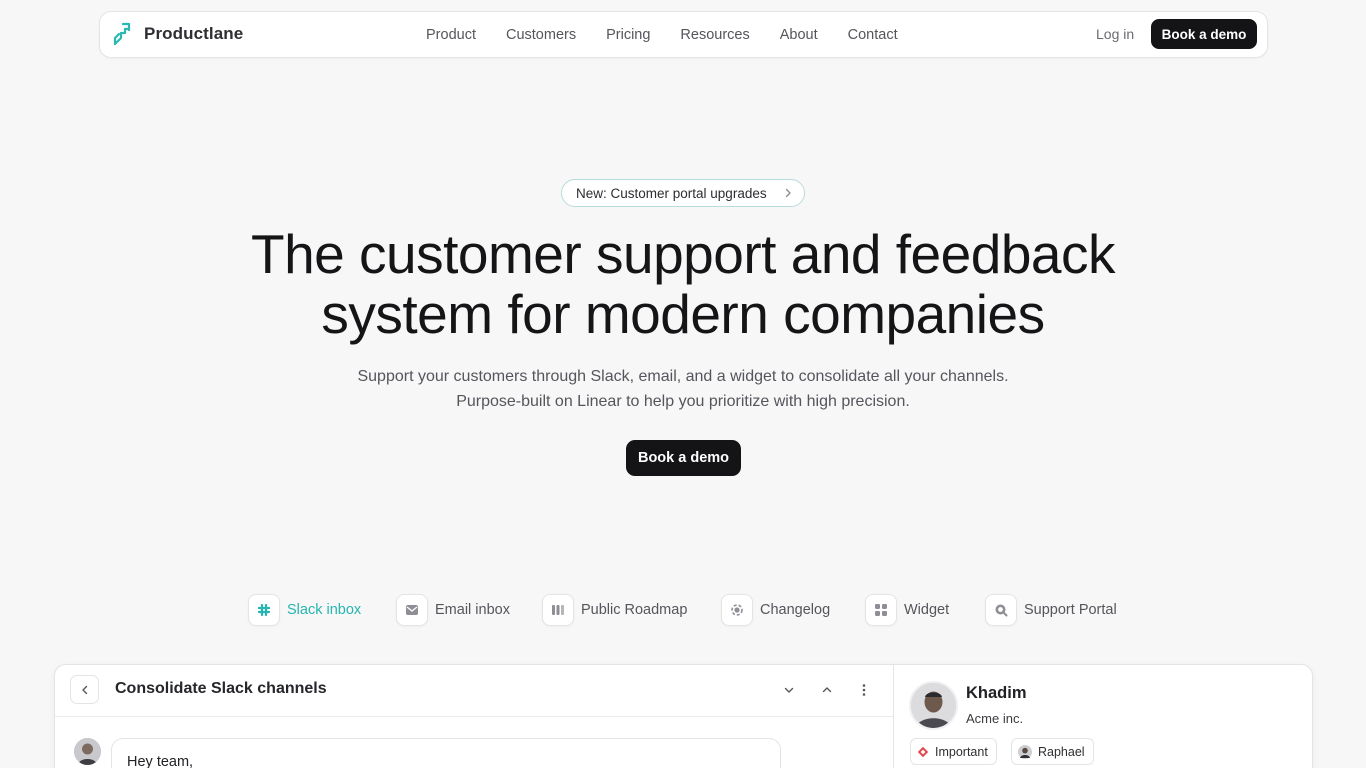 The image size is (1366, 768). Describe the element at coordinates (472, 609) in the screenshot. I see `tab-label: Email inbox` at that location.